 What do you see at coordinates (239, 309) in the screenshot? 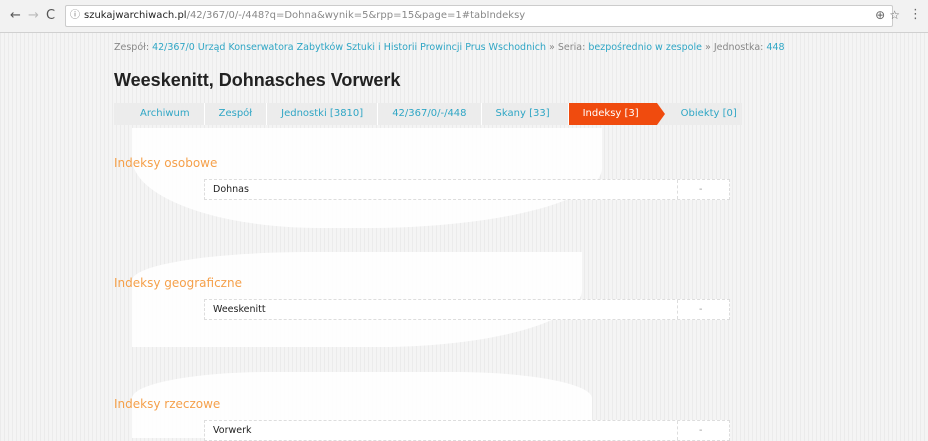
I see `index-name: Weeskenitt` at bounding box center [239, 309].